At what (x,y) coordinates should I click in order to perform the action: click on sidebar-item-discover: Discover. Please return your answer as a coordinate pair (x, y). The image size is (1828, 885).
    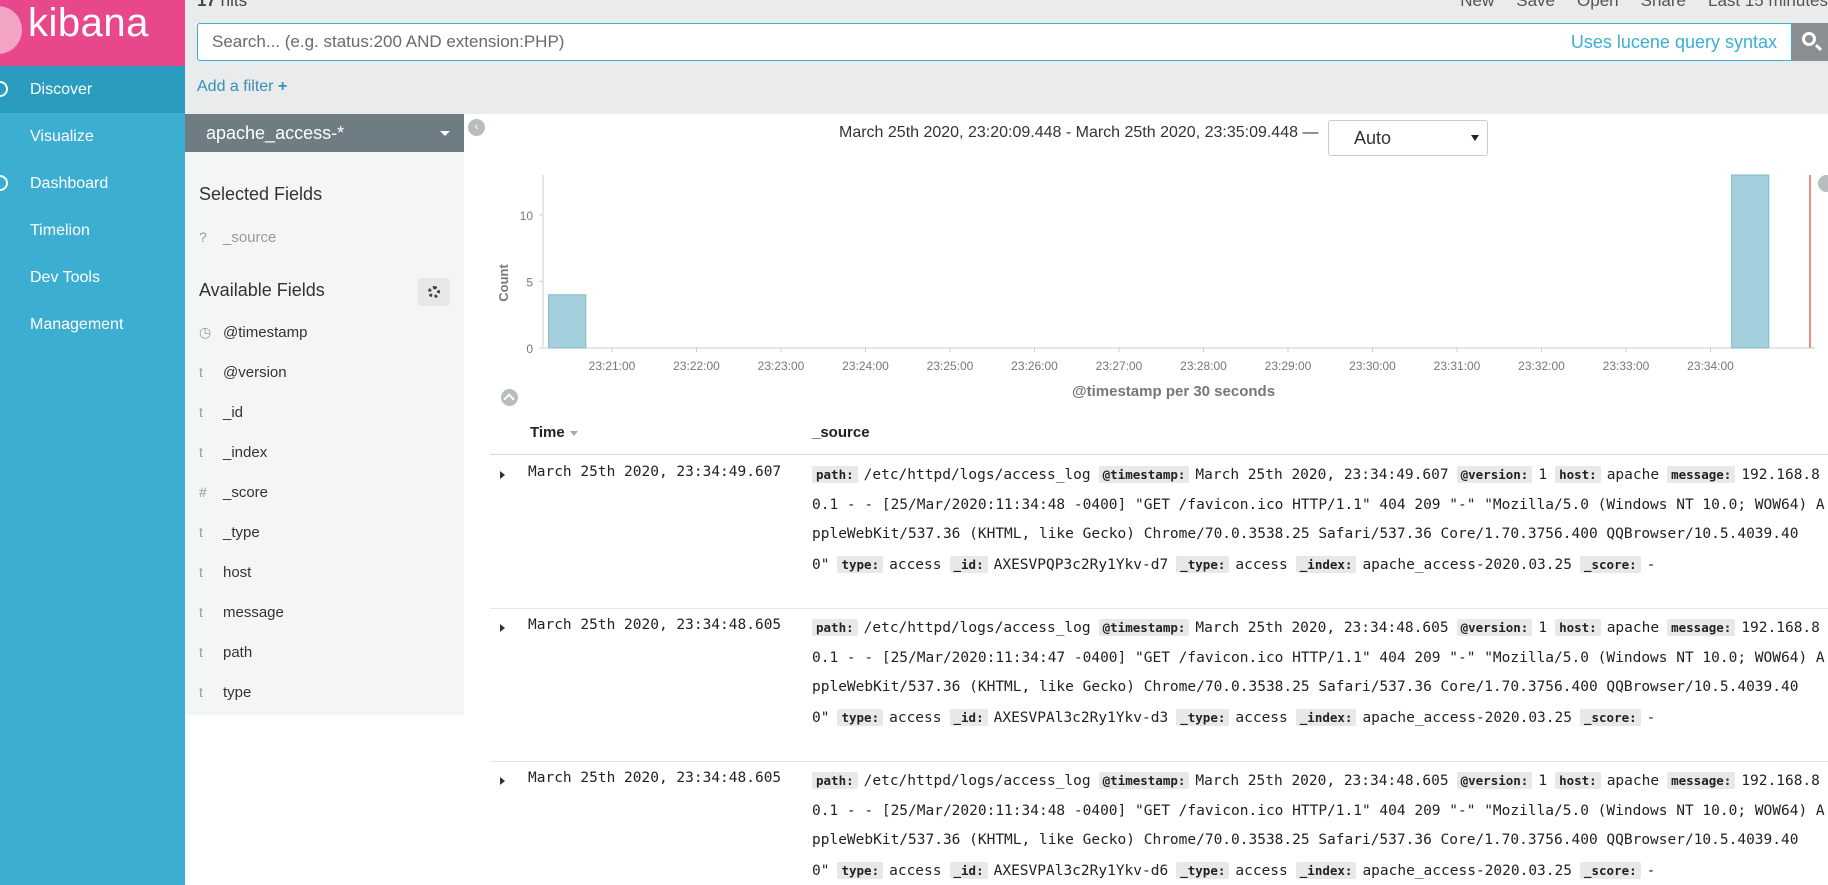
    Looking at the image, I should click on (92, 89).